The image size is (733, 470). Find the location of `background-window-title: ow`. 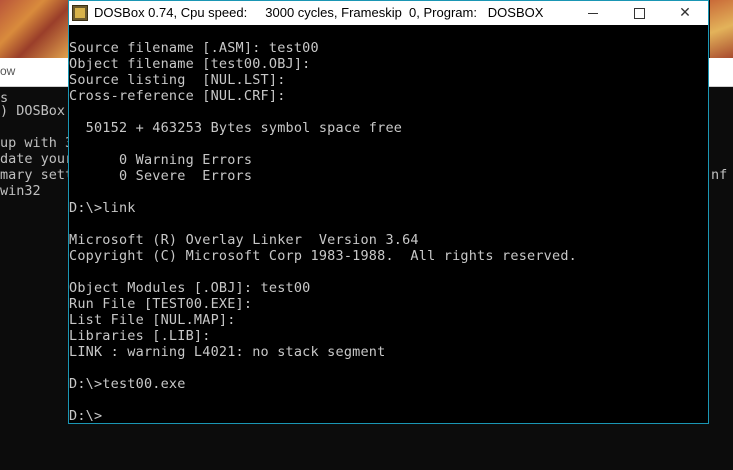

background-window-title: ow is located at coordinates (8, 71).